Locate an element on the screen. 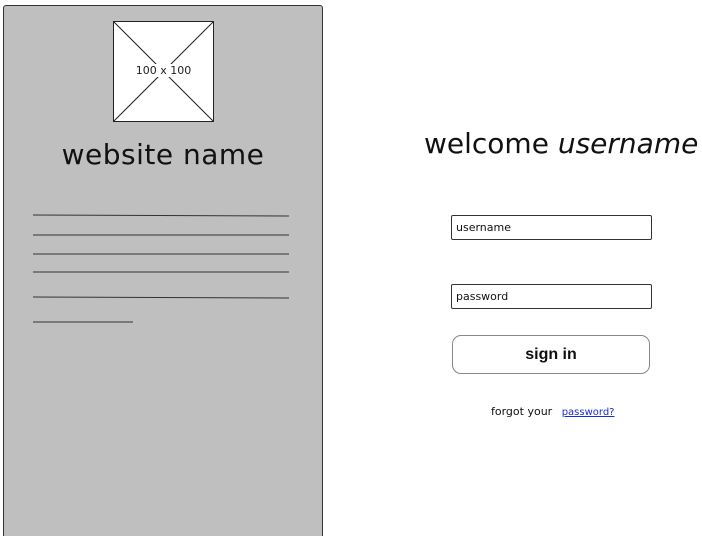 This screenshot has height=536, width=702. username-input is located at coordinates (551, 227).